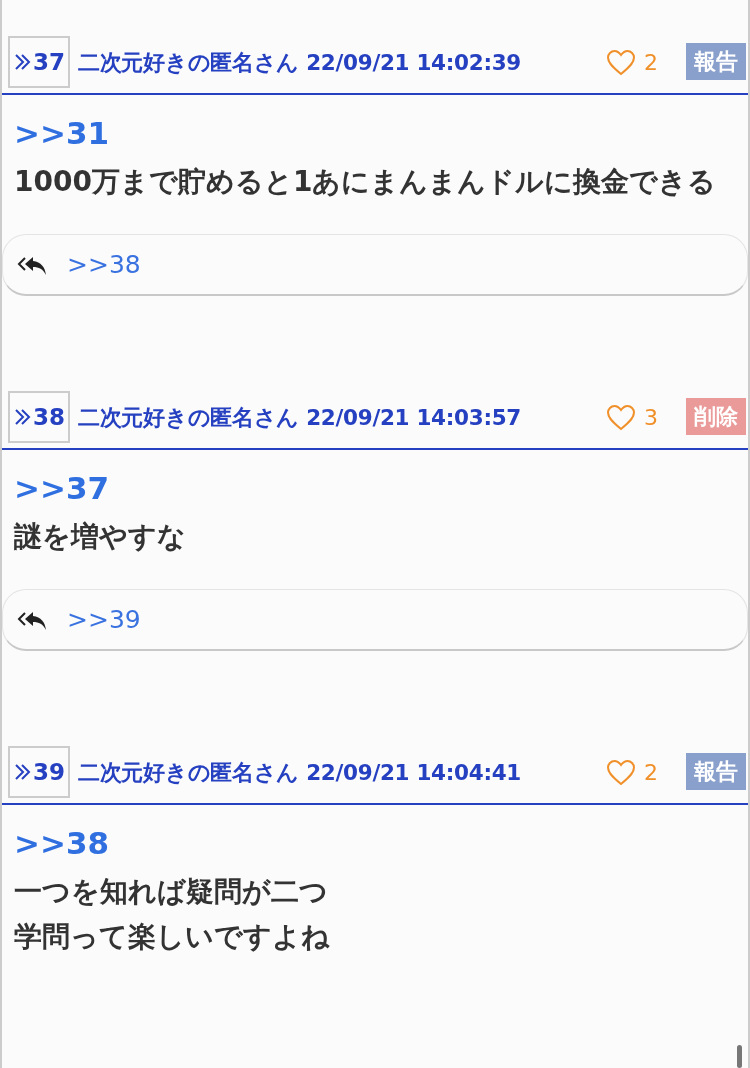 This screenshot has height=1068, width=750. Describe the element at coordinates (104, 619) in the screenshot. I see `reply-link: >>39` at that location.